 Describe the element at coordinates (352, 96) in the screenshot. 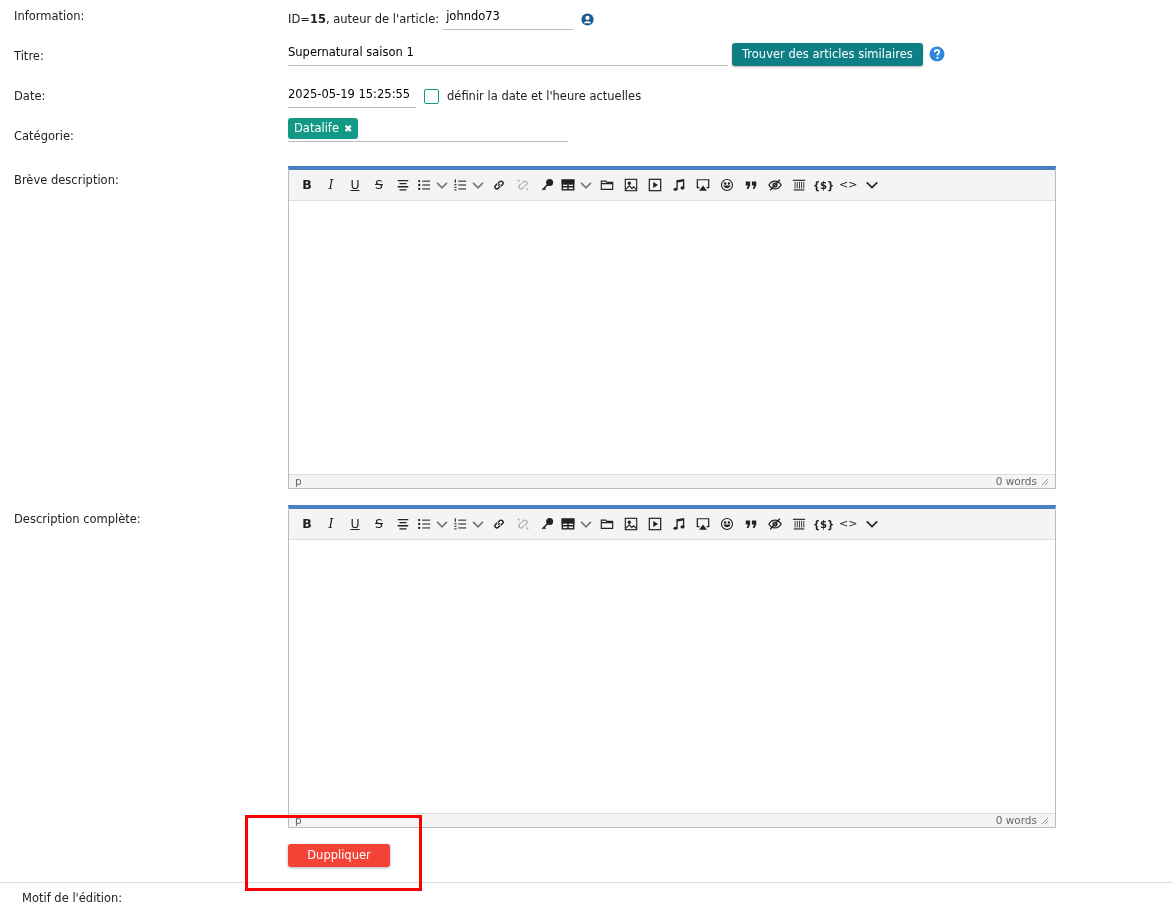

I see `date-field: 2025-05-19 15:25:55` at that location.